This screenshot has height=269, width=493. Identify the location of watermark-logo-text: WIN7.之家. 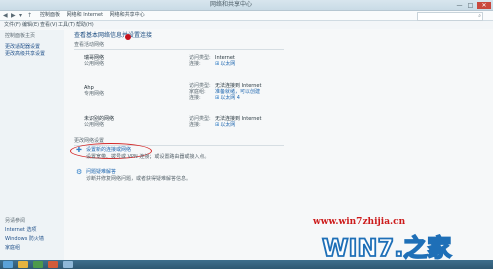
(386, 248).